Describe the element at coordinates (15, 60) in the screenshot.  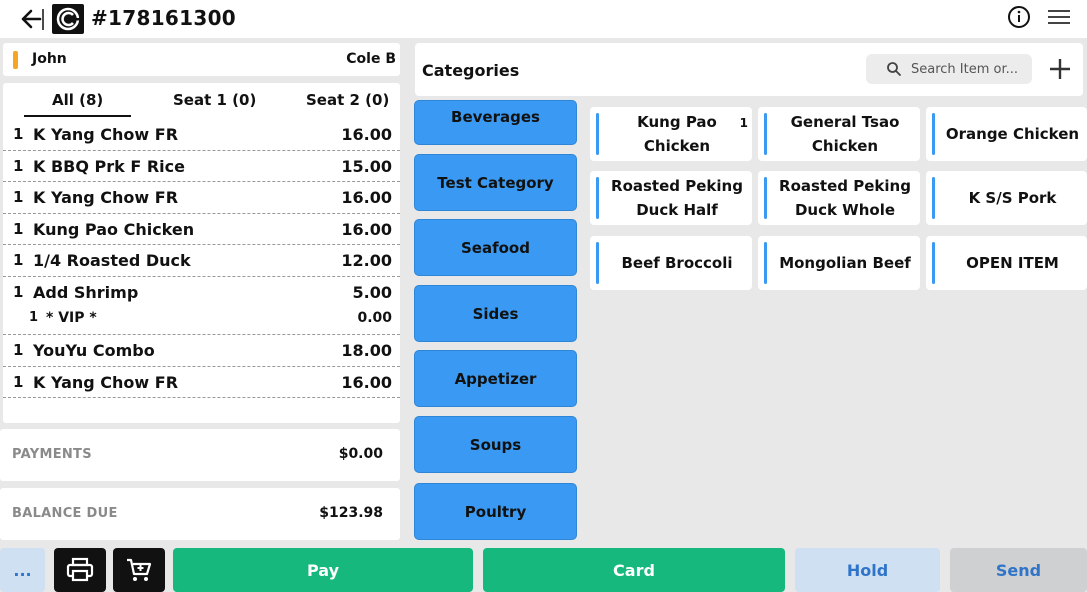
I see `customer-accent-marker` at that location.